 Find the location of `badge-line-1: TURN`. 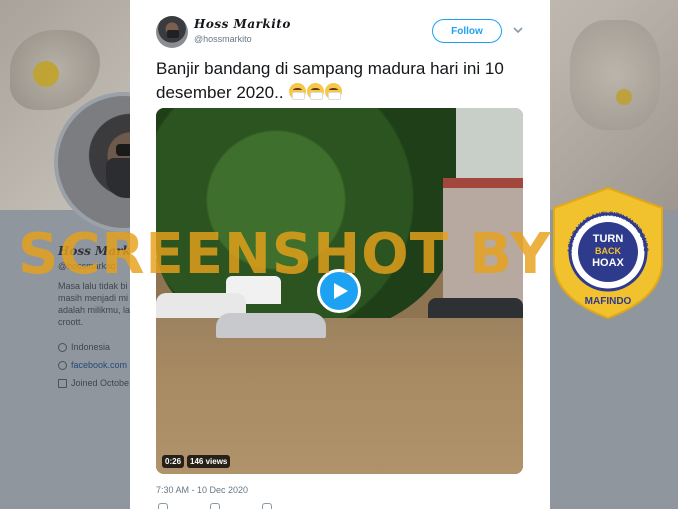

badge-line-1: TURN is located at coordinates (608, 239).